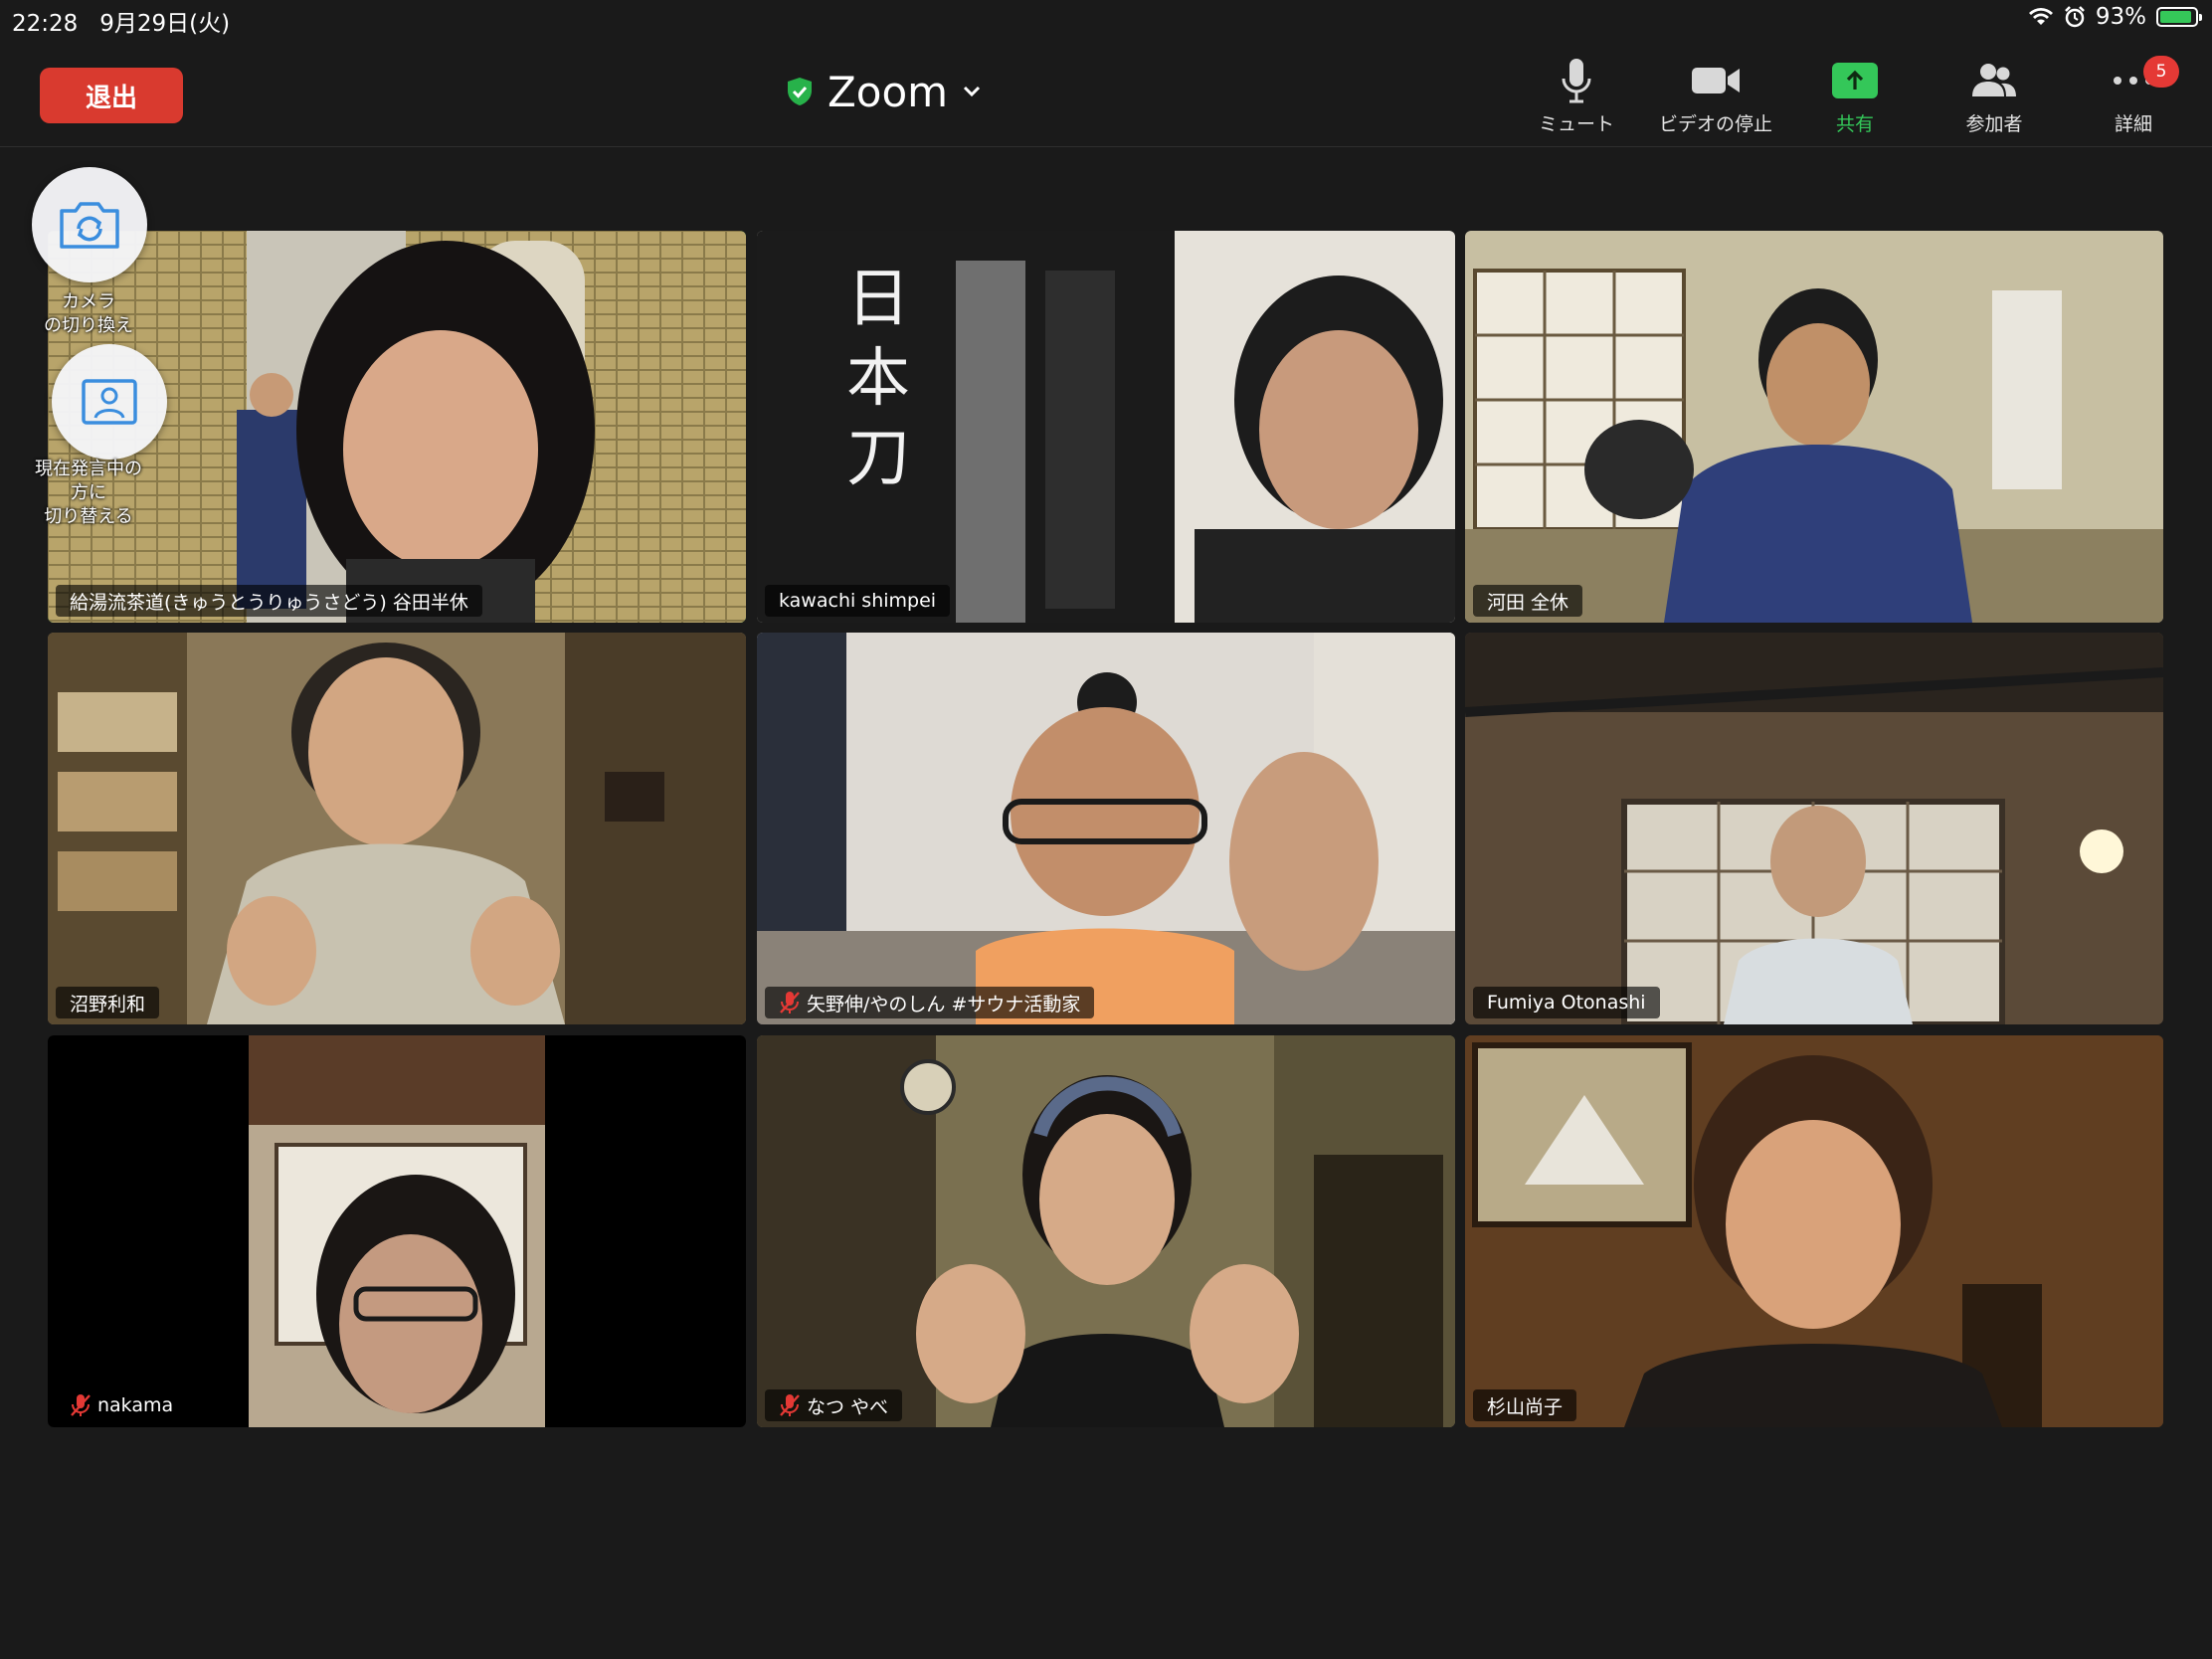 This screenshot has width=2212, height=1659. I want to click on participant-name: 河田 全休, so click(1528, 602).